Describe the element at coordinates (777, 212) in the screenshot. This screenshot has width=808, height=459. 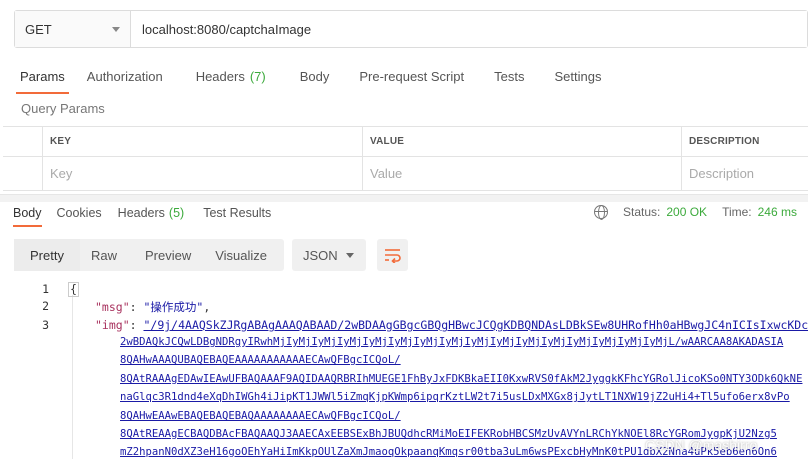
I see `time-value: 246 ms` at that location.